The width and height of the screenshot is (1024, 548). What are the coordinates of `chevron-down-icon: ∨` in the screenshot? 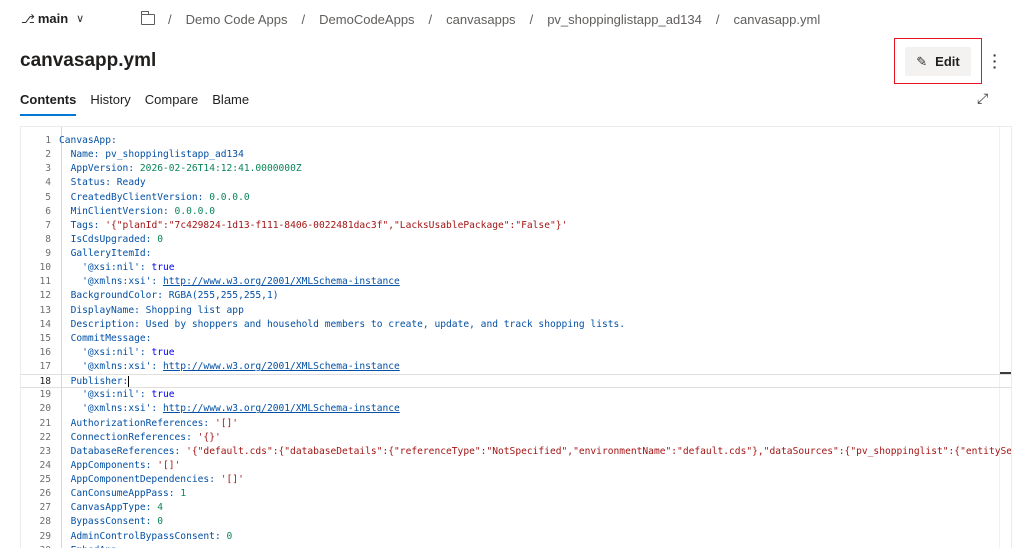 It's located at (80, 19).